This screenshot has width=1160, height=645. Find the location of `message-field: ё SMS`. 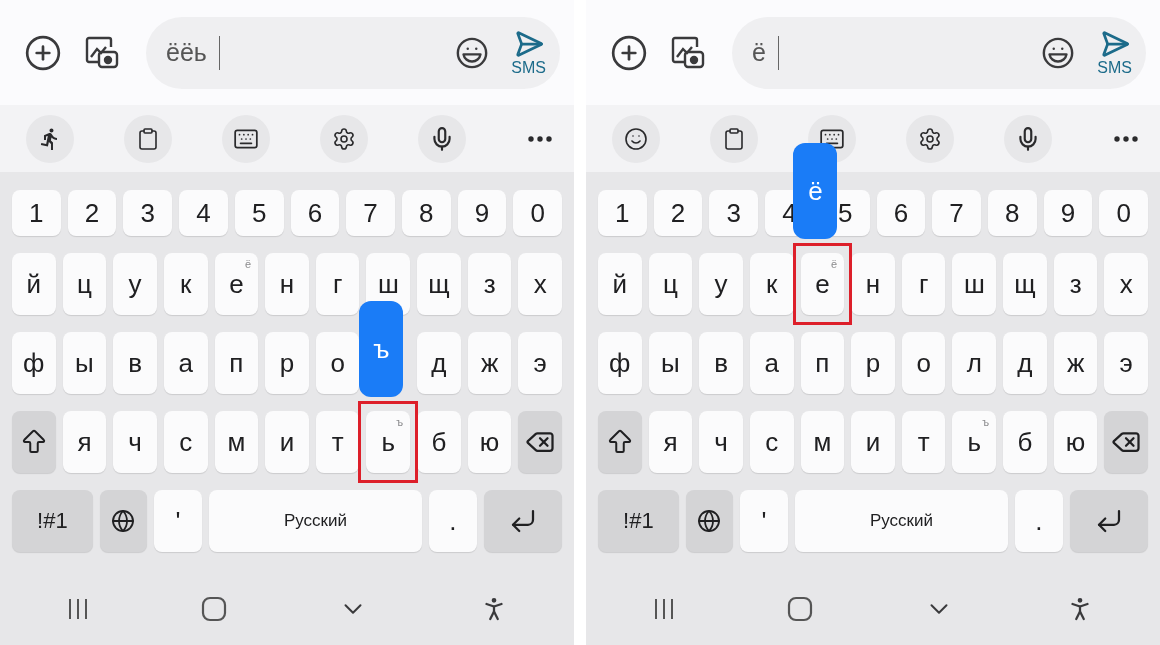

message-field: ё SMS is located at coordinates (939, 52).